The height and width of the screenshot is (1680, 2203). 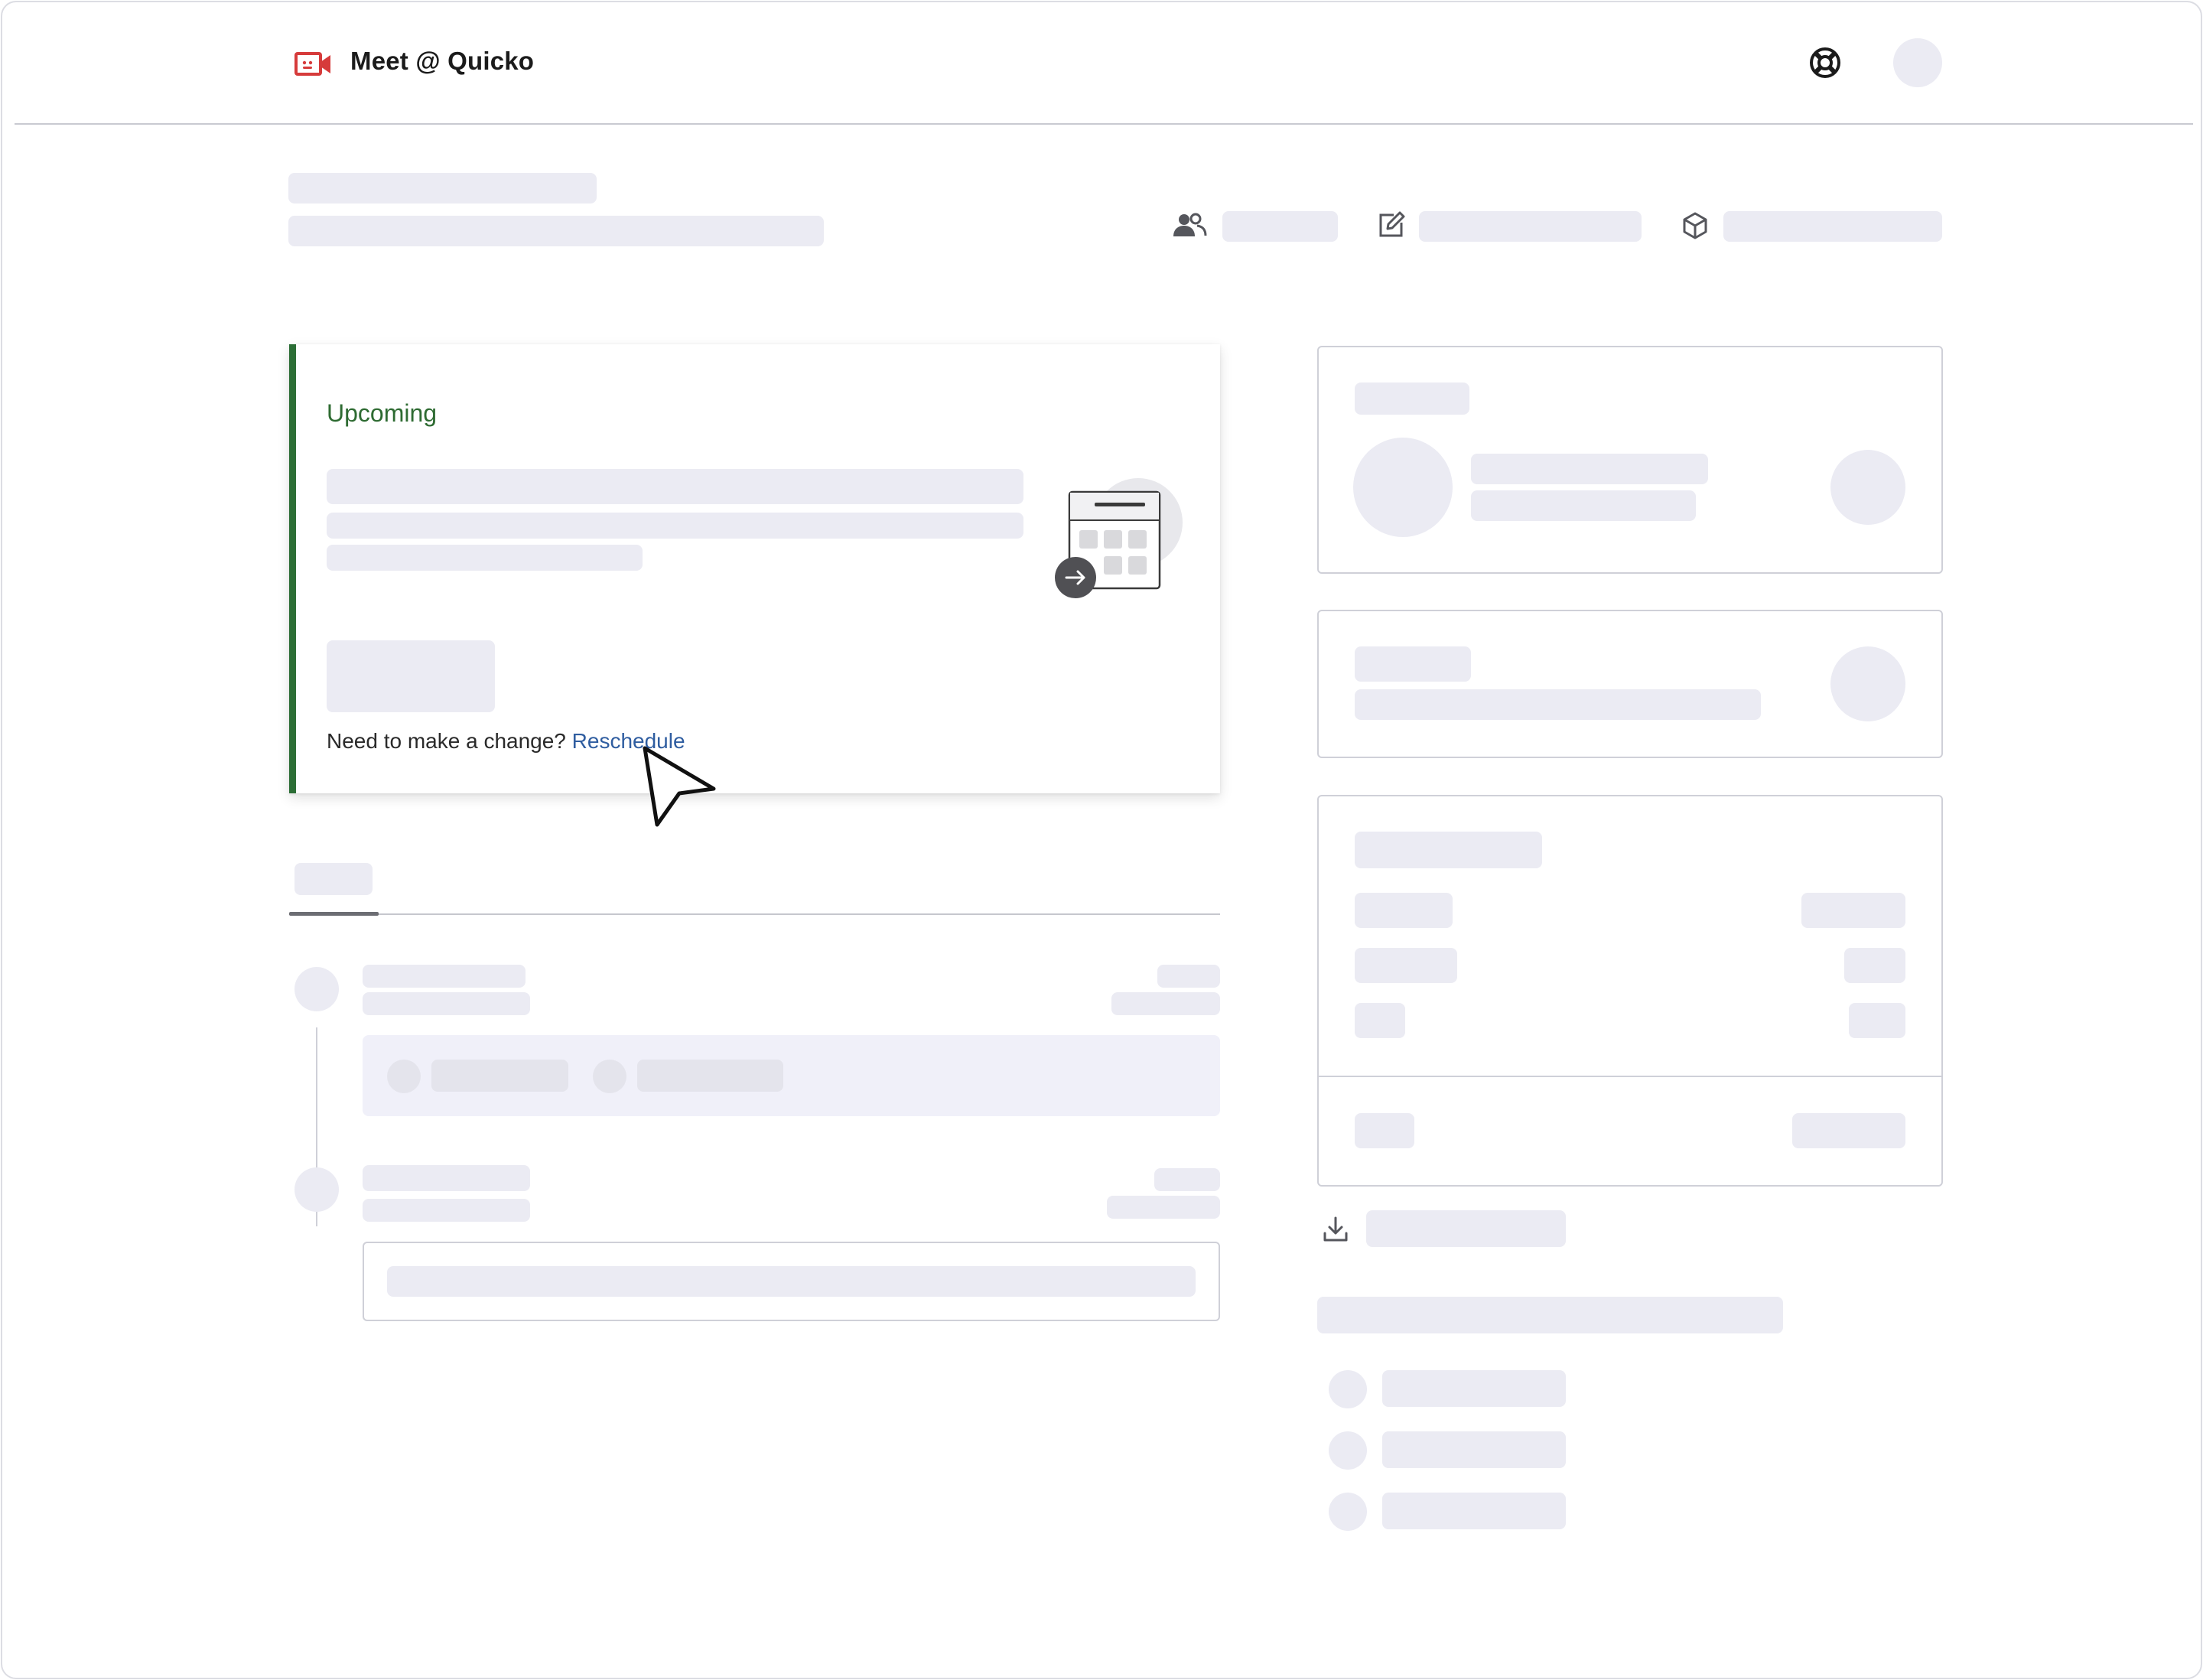 What do you see at coordinates (1189, 225) in the screenshot?
I see `people-icon` at bounding box center [1189, 225].